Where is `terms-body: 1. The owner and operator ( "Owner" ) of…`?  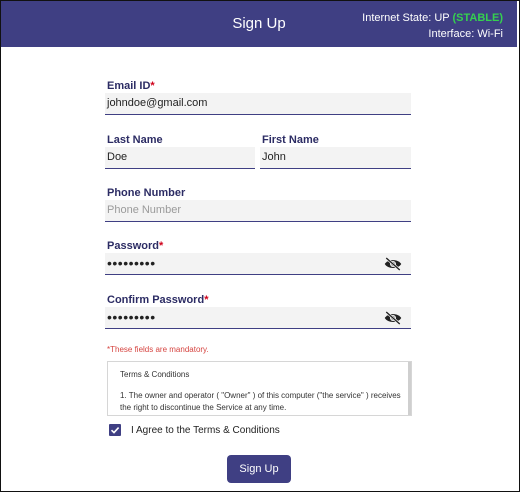
terms-body: 1. The owner and operator ( "Owner" ) of… is located at coordinates (260, 401).